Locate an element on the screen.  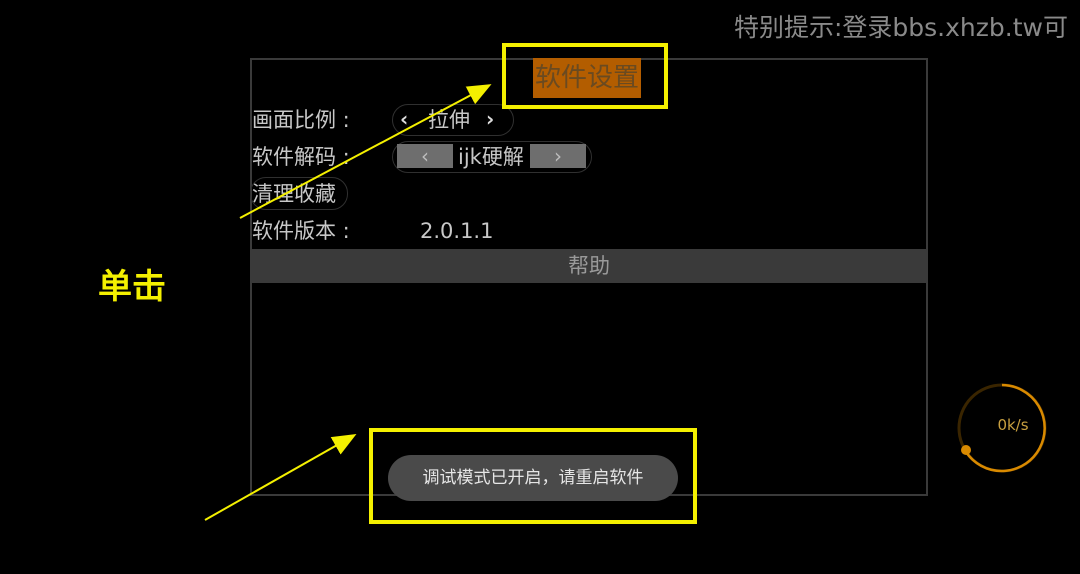
arrow-to-toast is located at coordinates (280, 477).